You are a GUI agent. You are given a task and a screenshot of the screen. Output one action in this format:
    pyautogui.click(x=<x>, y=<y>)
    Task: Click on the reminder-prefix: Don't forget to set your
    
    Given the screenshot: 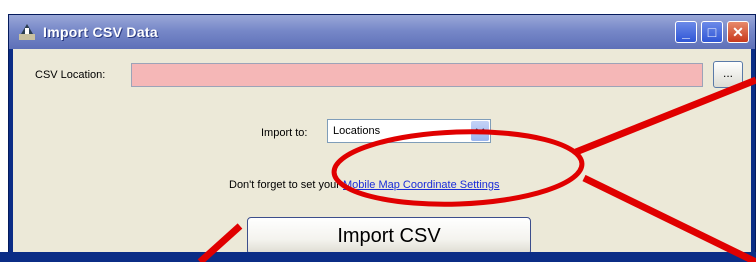 What is the action you would take?
    pyautogui.click(x=286, y=185)
    